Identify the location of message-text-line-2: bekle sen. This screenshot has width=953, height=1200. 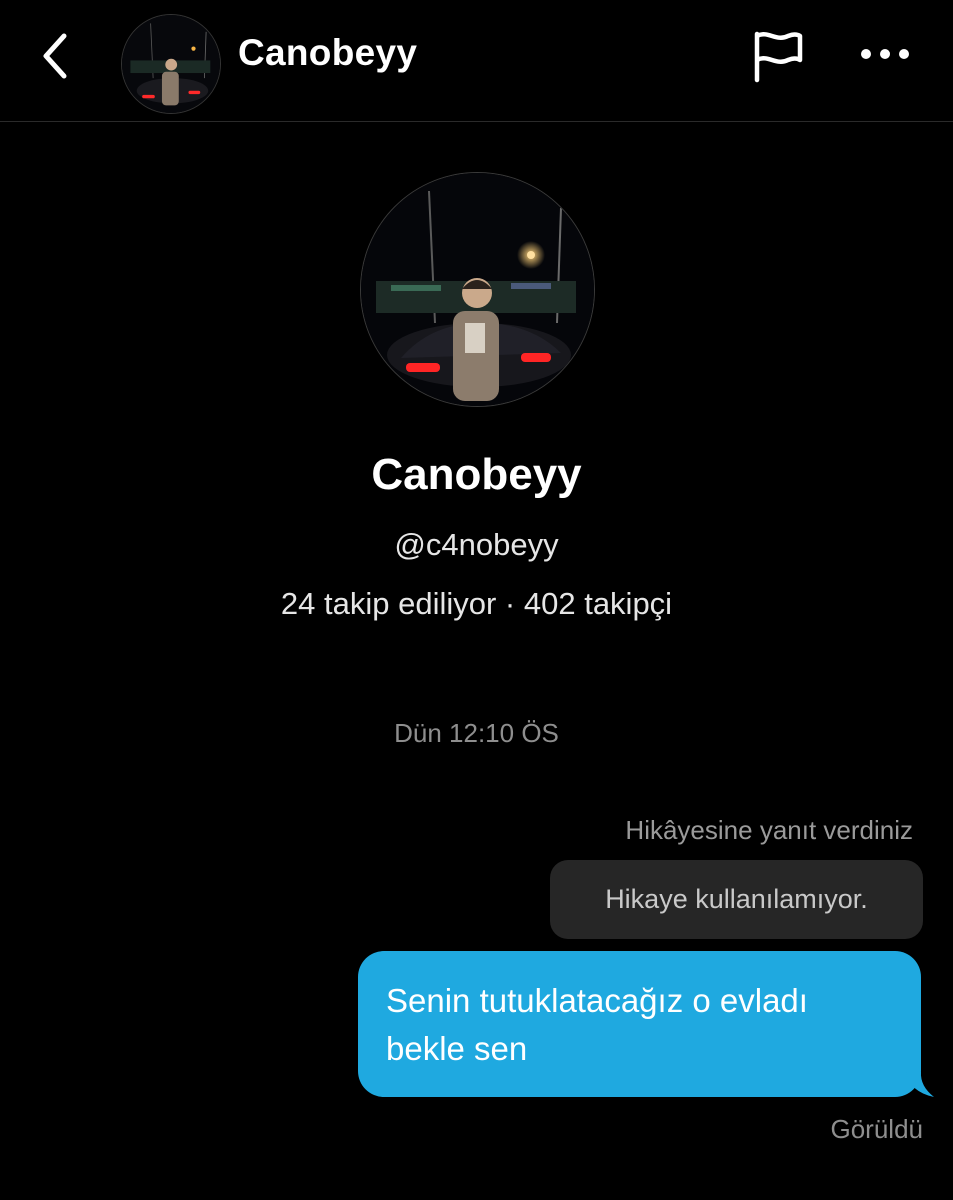
(457, 1048).